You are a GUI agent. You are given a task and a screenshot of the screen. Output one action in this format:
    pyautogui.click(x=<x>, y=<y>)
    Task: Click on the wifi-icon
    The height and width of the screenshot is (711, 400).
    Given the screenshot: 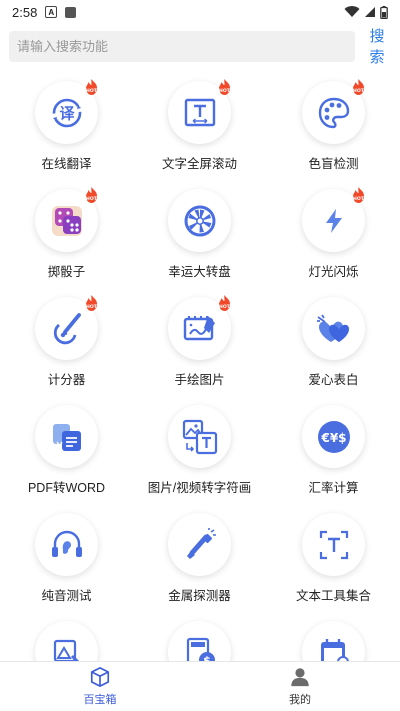 What is the action you would take?
    pyautogui.click(x=352, y=12)
    